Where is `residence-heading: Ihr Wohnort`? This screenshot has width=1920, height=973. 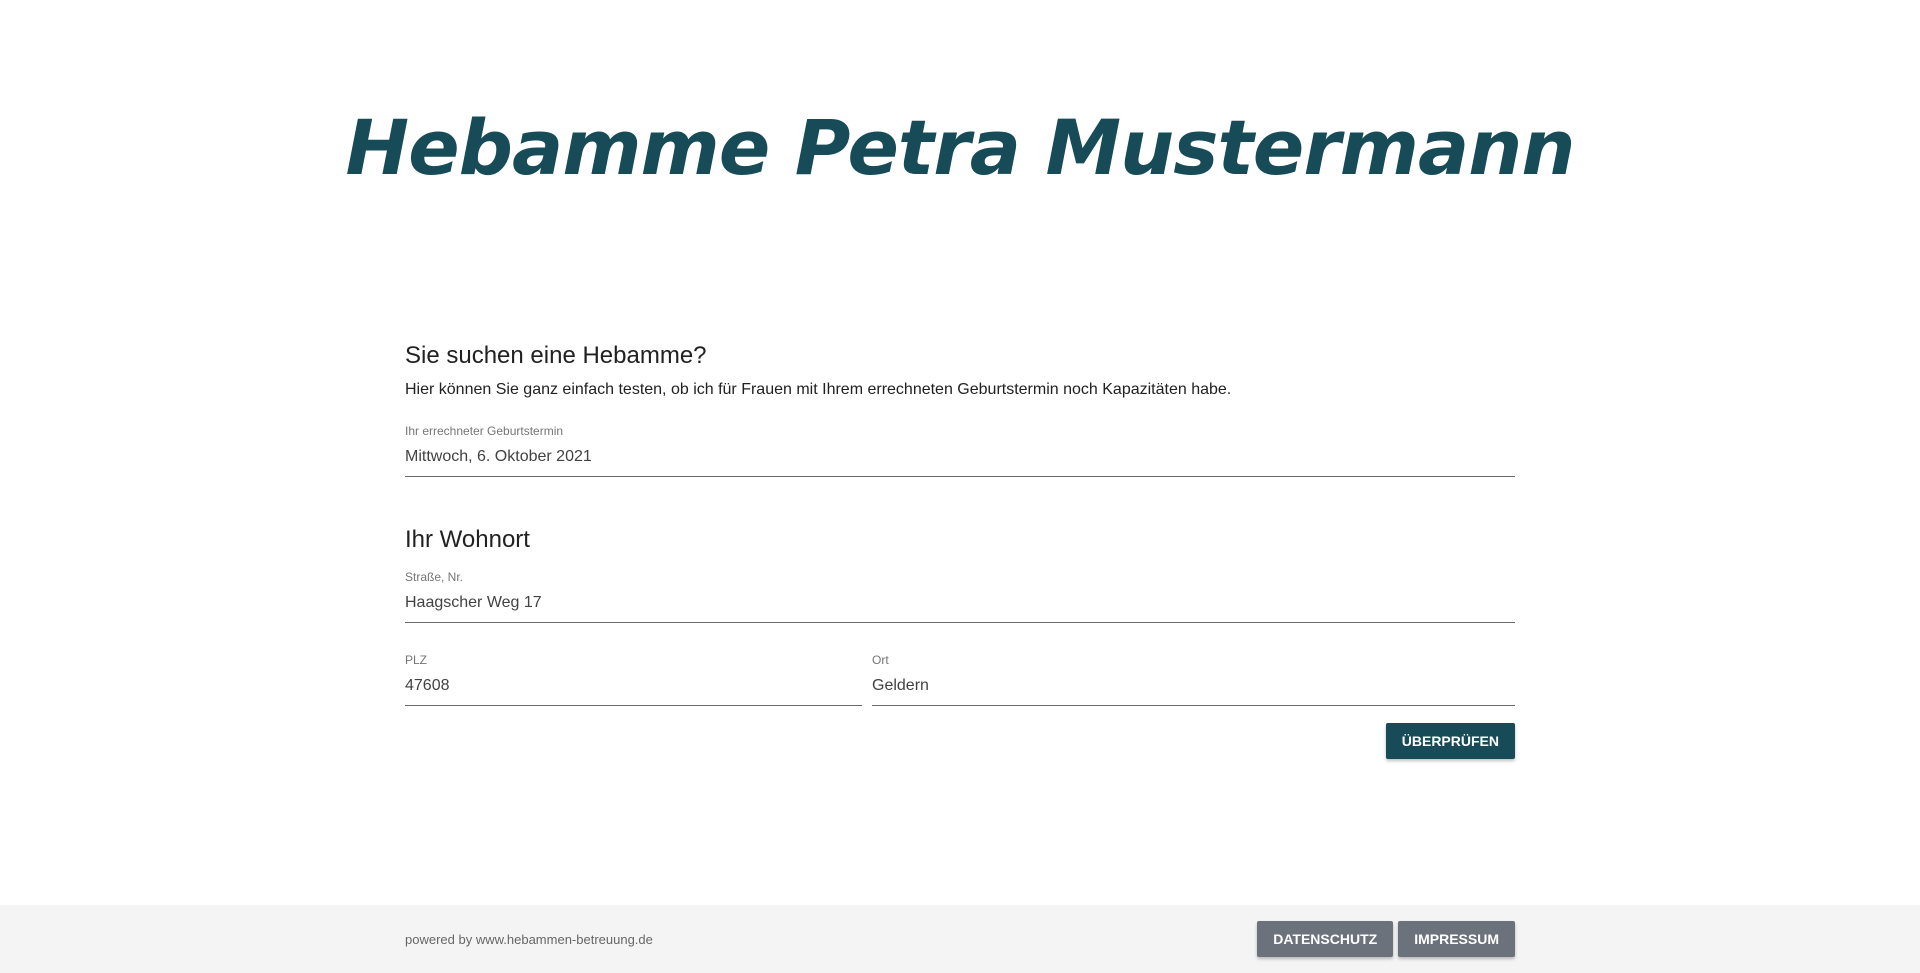 residence-heading: Ihr Wohnort is located at coordinates (467, 539).